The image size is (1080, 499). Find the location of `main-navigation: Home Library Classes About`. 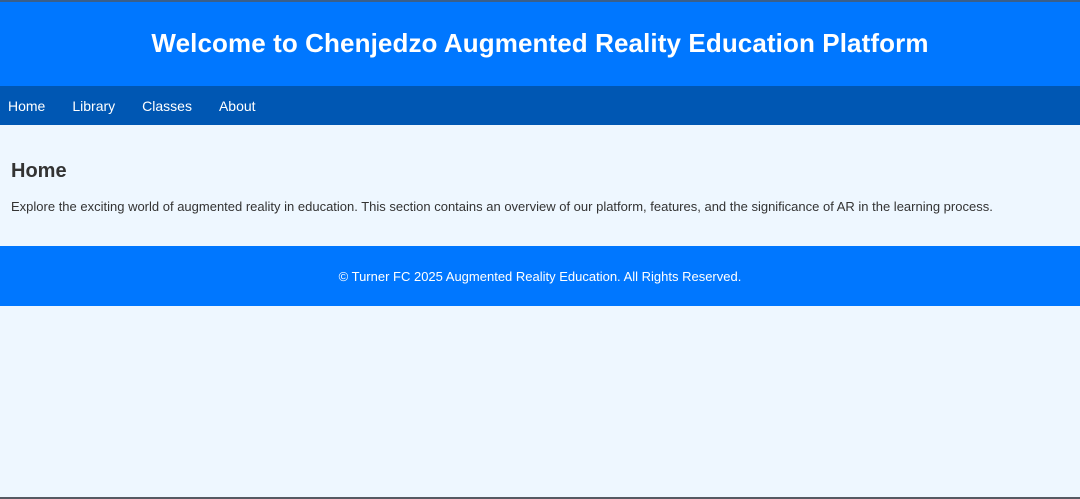

main-navigation: Home Library Classes About is located at coordinates (540, 105).